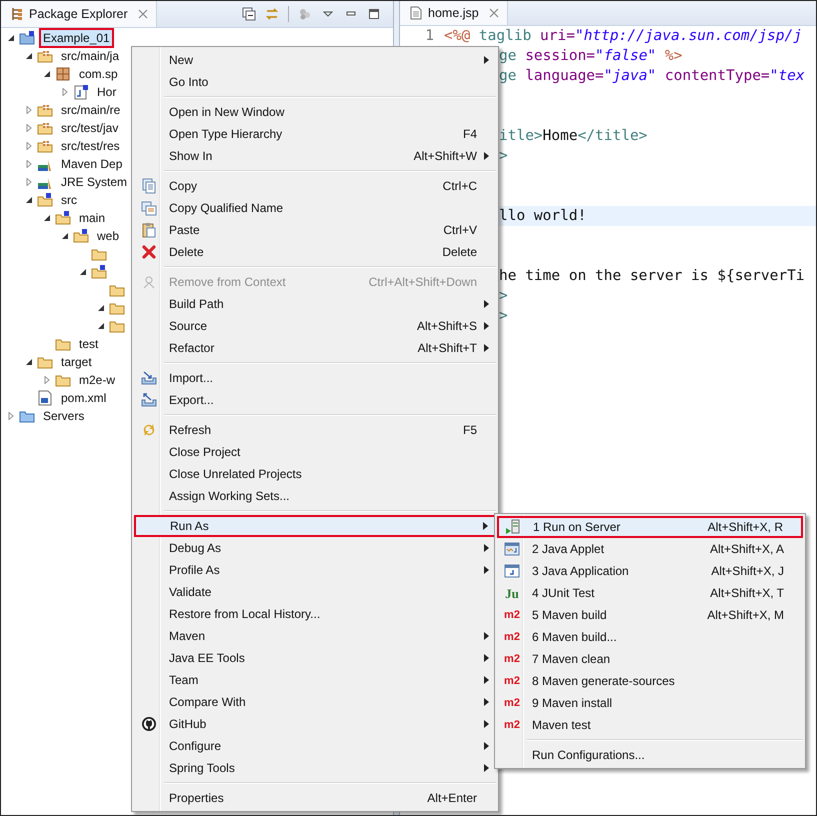  Describe the element at coordinates (89, 128) in the screenshot. I see `tree-item: src/test/jav` at that location.